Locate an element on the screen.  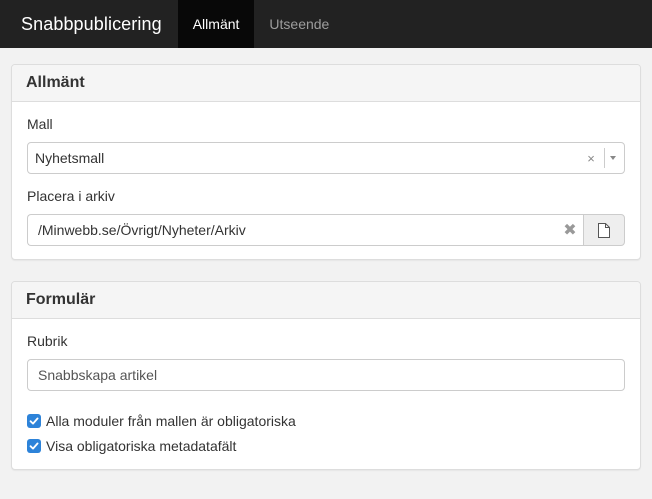
tab-utseende: Utseende is located at coordinates (299, 24).